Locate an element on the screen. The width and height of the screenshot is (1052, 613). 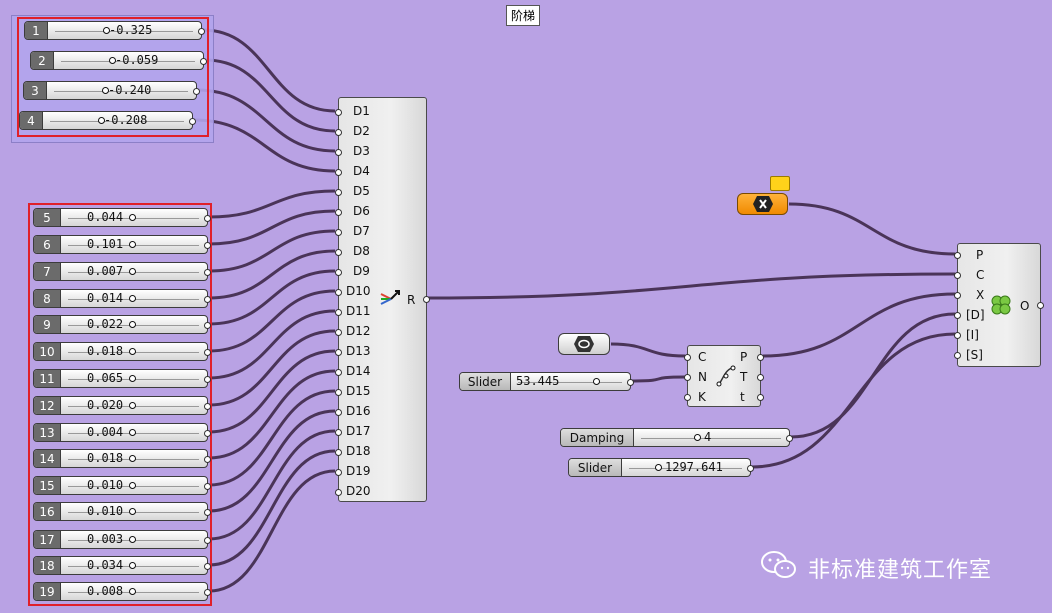
number-slider-10: 10 0.018 is located at coordinates (122, 351).